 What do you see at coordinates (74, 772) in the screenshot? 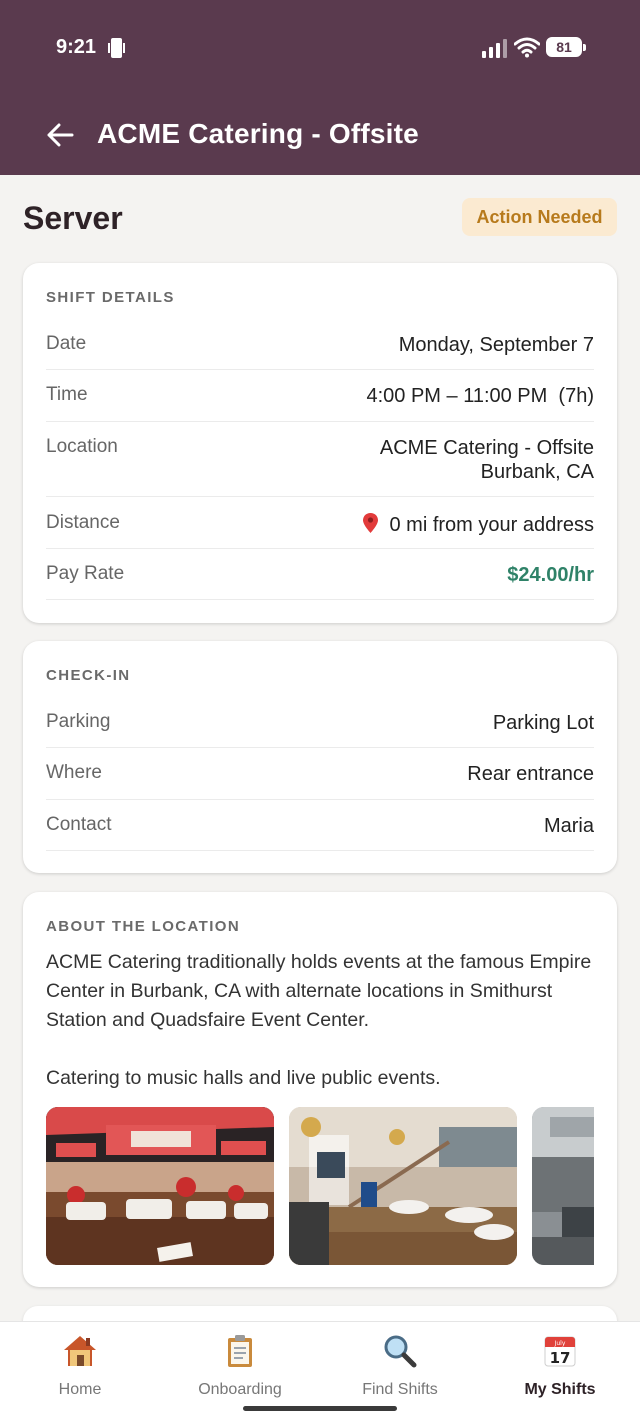
I see `row-label: Where` at bounding box center [74, 772].